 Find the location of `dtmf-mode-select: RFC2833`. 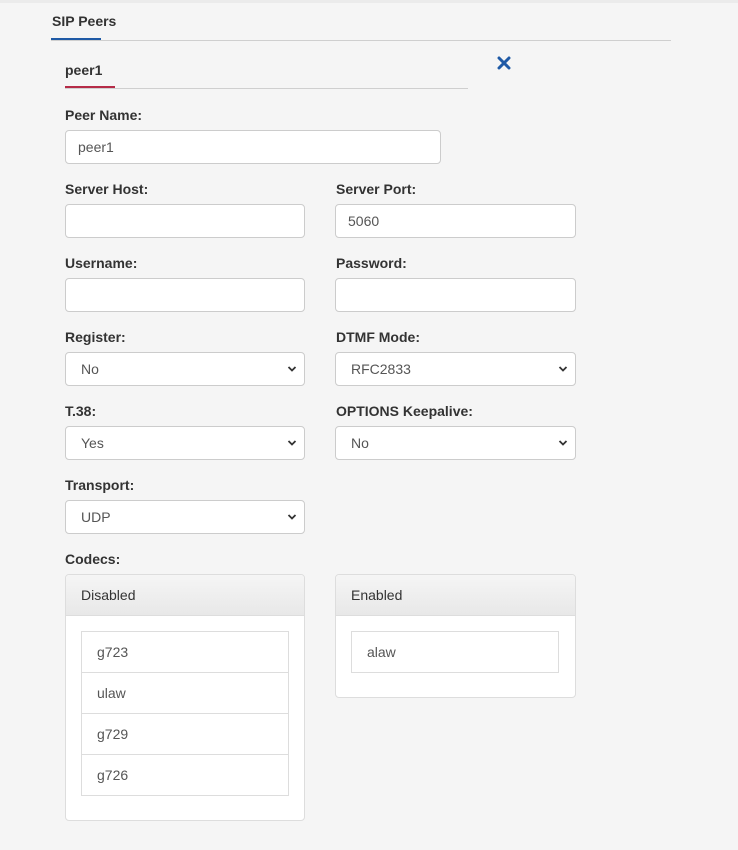

dtmf-mode-select: RFC2833 is located at coordinates (455, 369).